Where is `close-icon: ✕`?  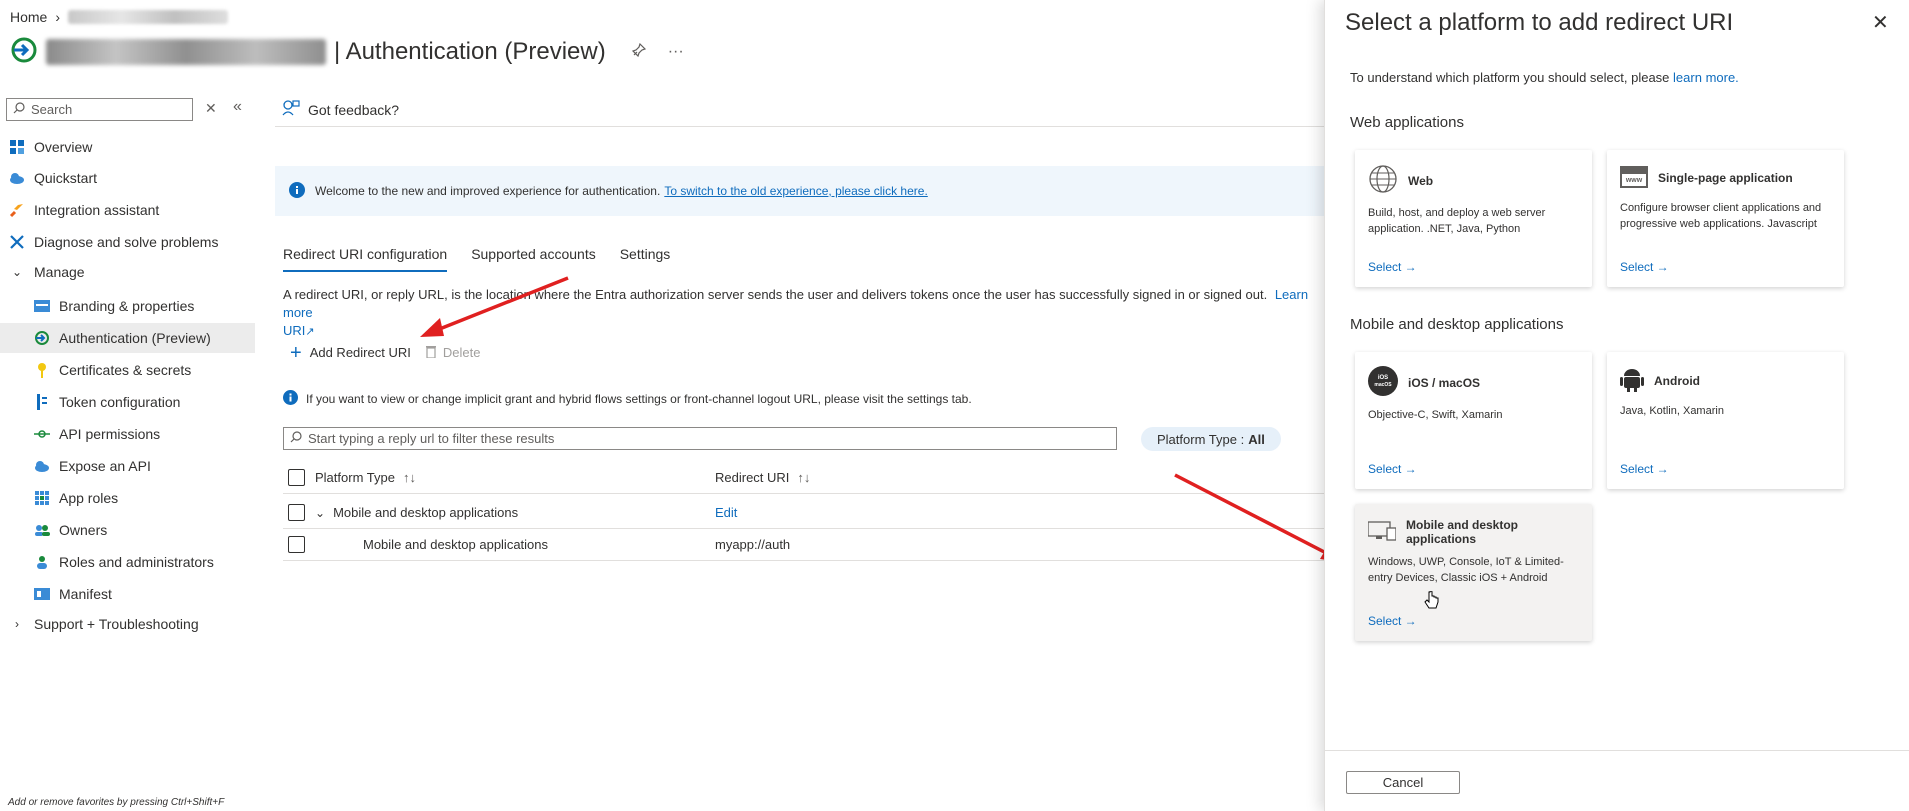
close-icon: ✕ is located at coordinates (1880, 22).